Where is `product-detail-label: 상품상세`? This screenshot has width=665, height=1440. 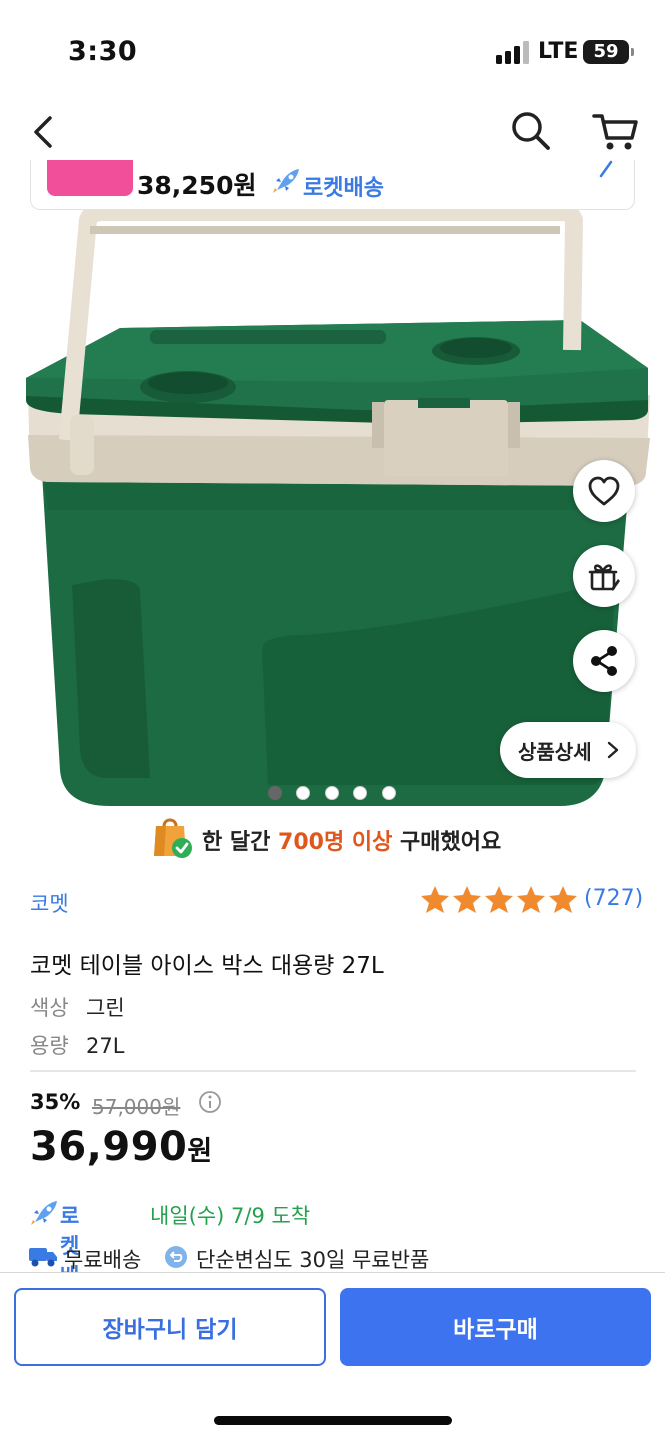
product-detail-label: 상품상세 is located at coordinates (555, 752).